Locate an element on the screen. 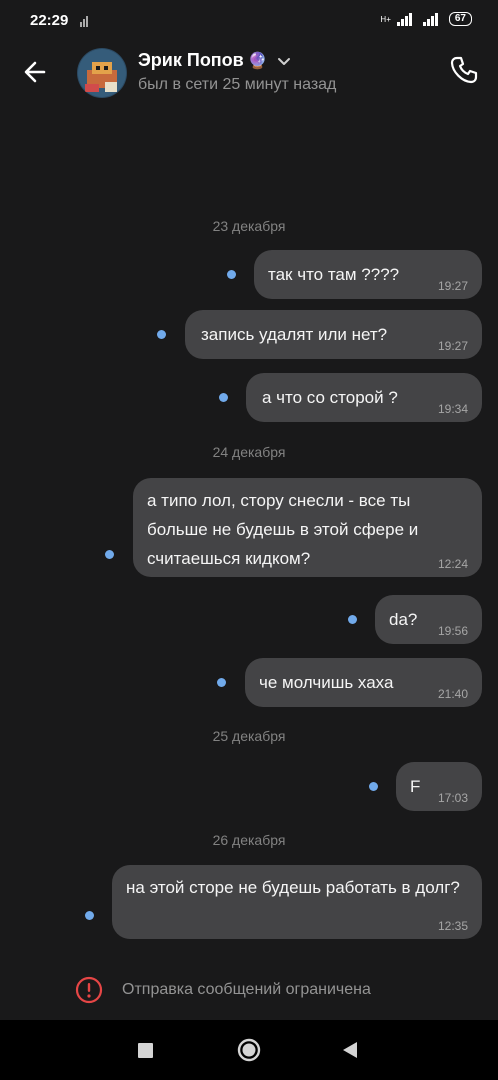 The image size is (498, 1080). recent-apps-icon is located at coordinates (145, 1050).